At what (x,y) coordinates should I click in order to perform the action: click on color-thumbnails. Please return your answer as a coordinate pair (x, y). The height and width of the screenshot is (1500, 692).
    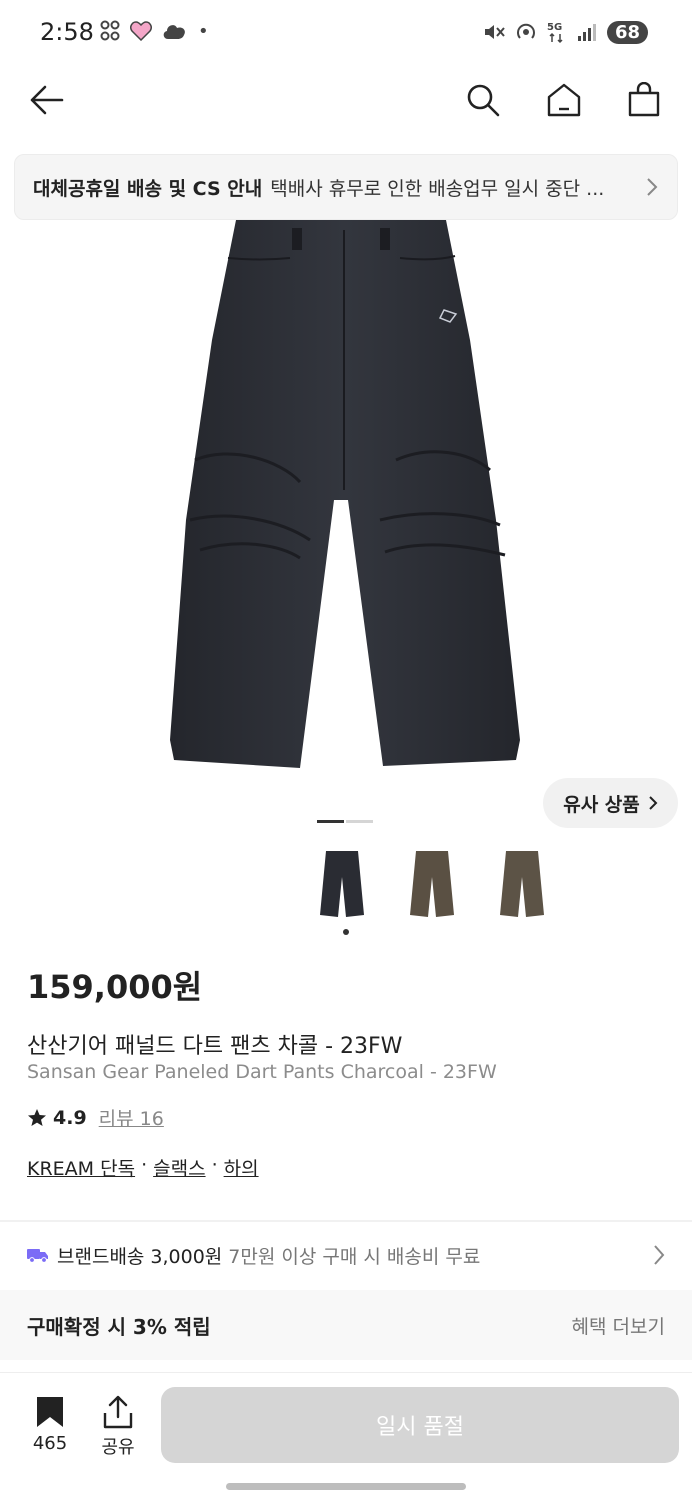
    Looking at the image, I should click on (432, 884).